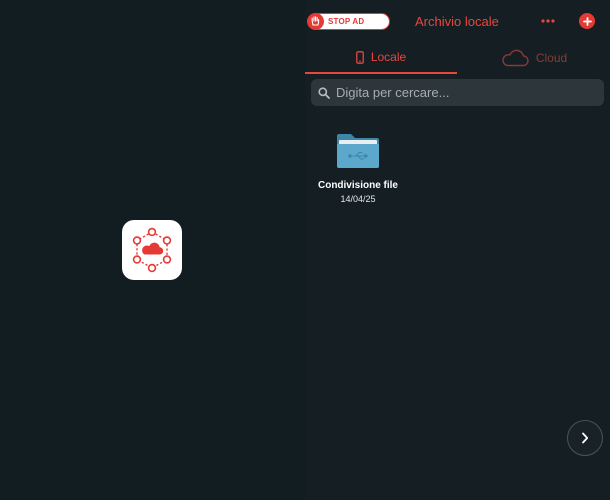  What do you see at coordinates (551, 58) in the screenshot?
I see `tab-cloud-label: Cloud` at bounding box center [551, 58].